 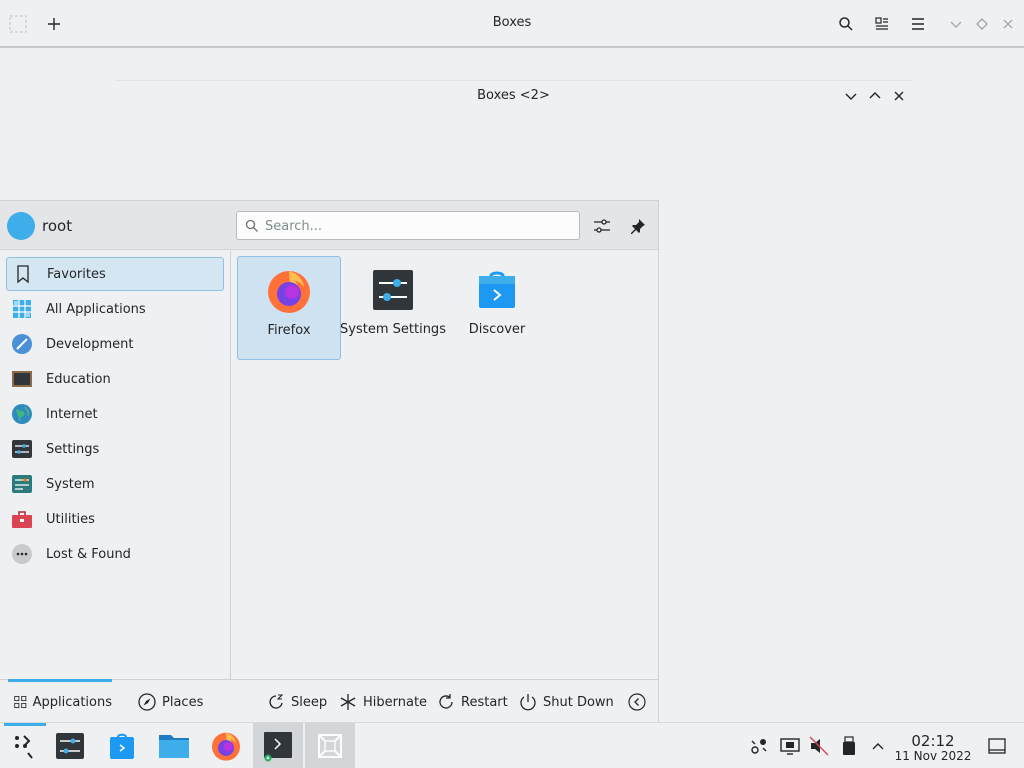 I want to click on leave-button, so click(x=637, y=702).